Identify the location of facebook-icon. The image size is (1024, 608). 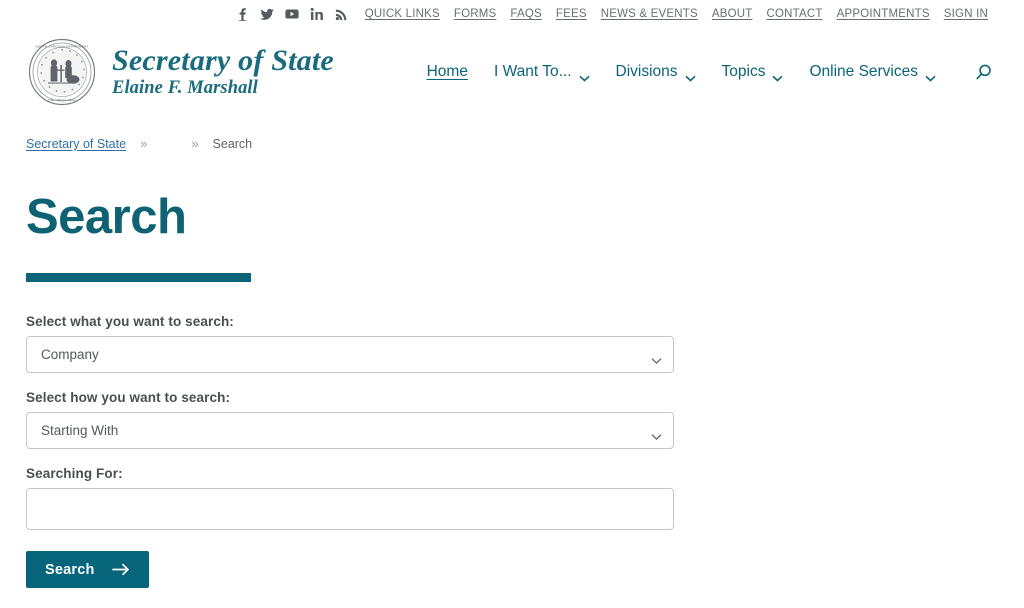
(242, 14).